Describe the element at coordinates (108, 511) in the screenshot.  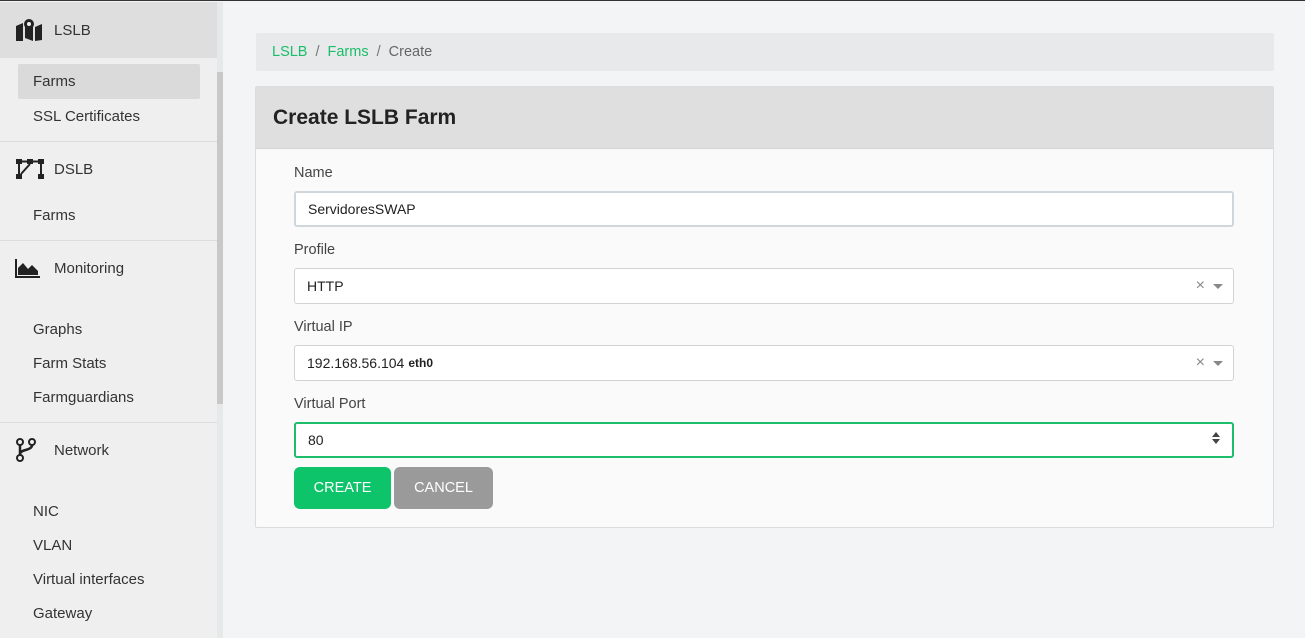
I see `sidebar-item-nic: NIC` at that location.